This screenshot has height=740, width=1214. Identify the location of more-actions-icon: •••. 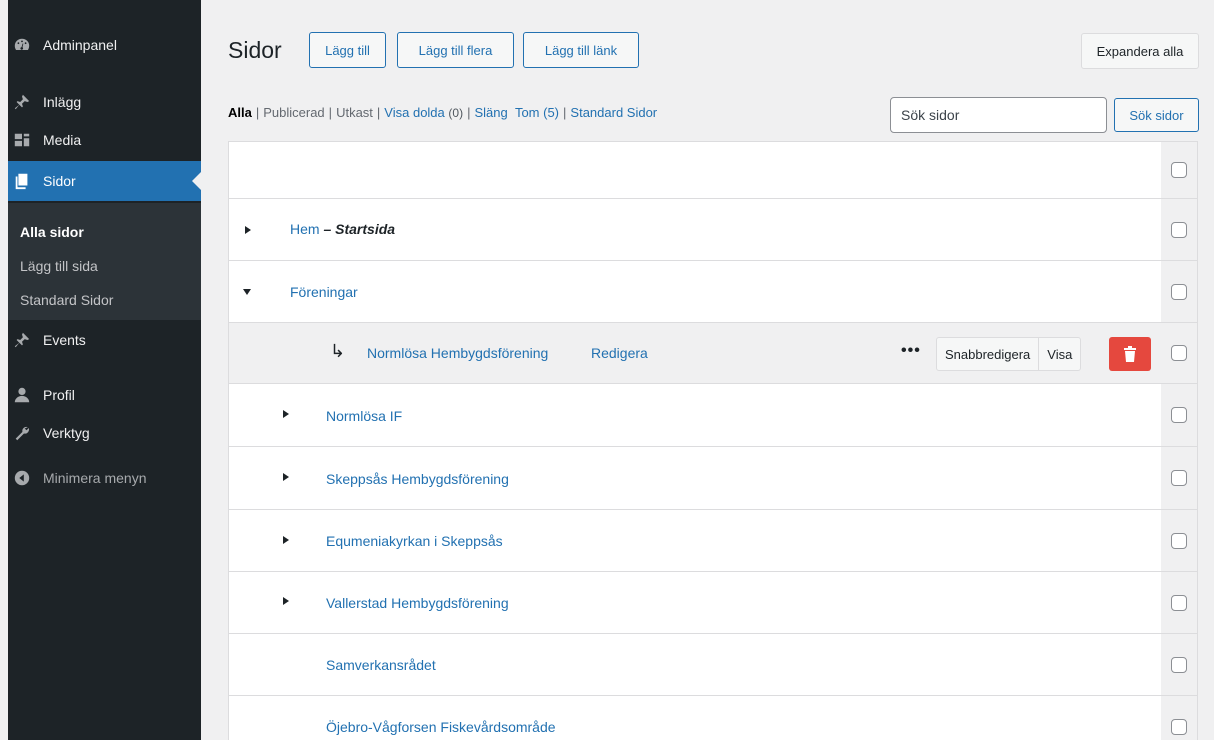
(911, 351).